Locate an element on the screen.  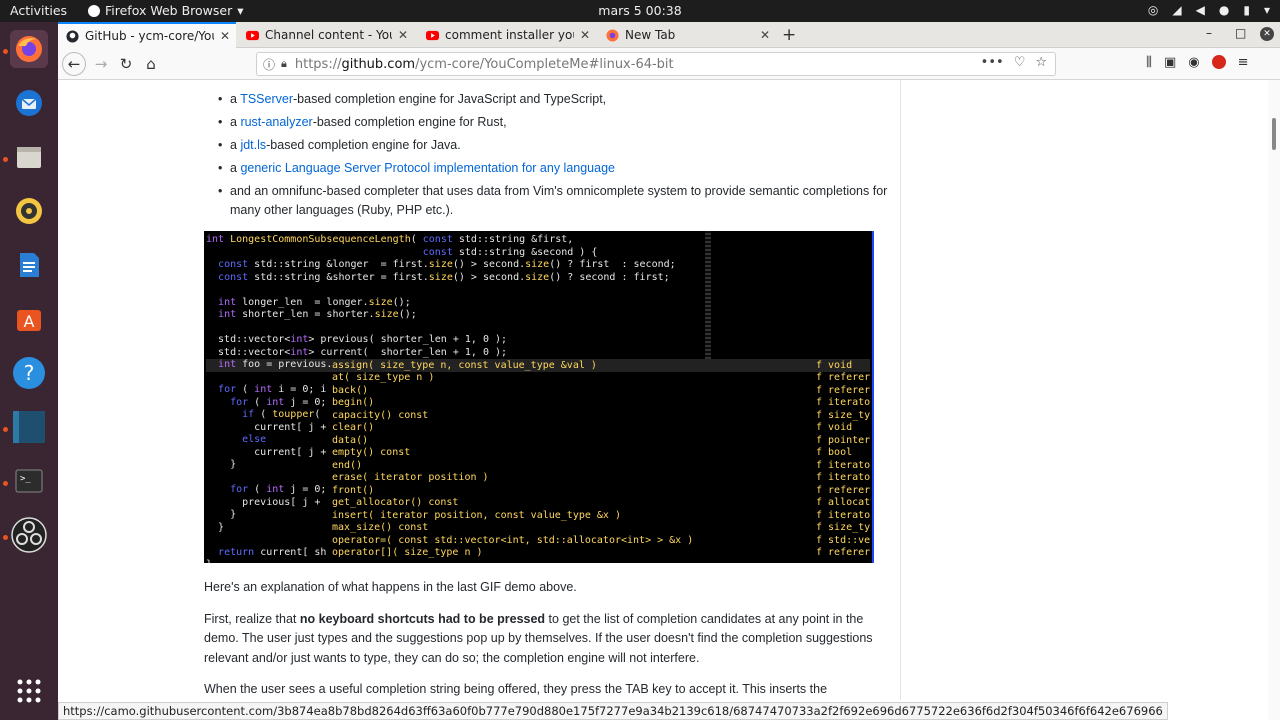
window-close-button: ✕ is located at coordinates (1267, 34).